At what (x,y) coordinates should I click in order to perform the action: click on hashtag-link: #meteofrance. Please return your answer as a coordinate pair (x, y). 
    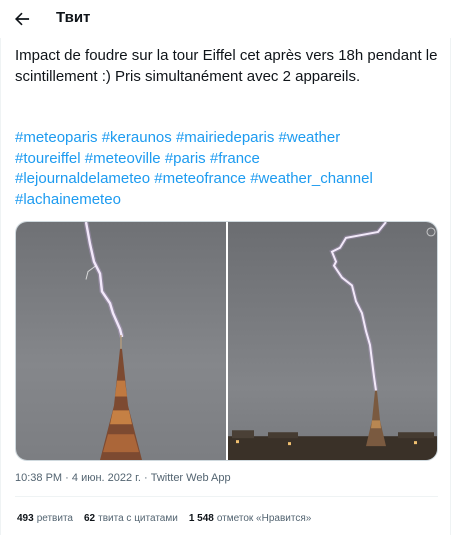
    Looking at the image, I should click on (200, 178).